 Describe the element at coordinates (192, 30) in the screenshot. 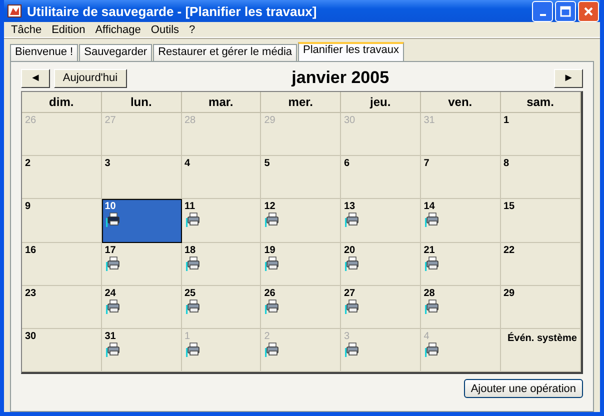

I see `menu-item: ?` at that location.